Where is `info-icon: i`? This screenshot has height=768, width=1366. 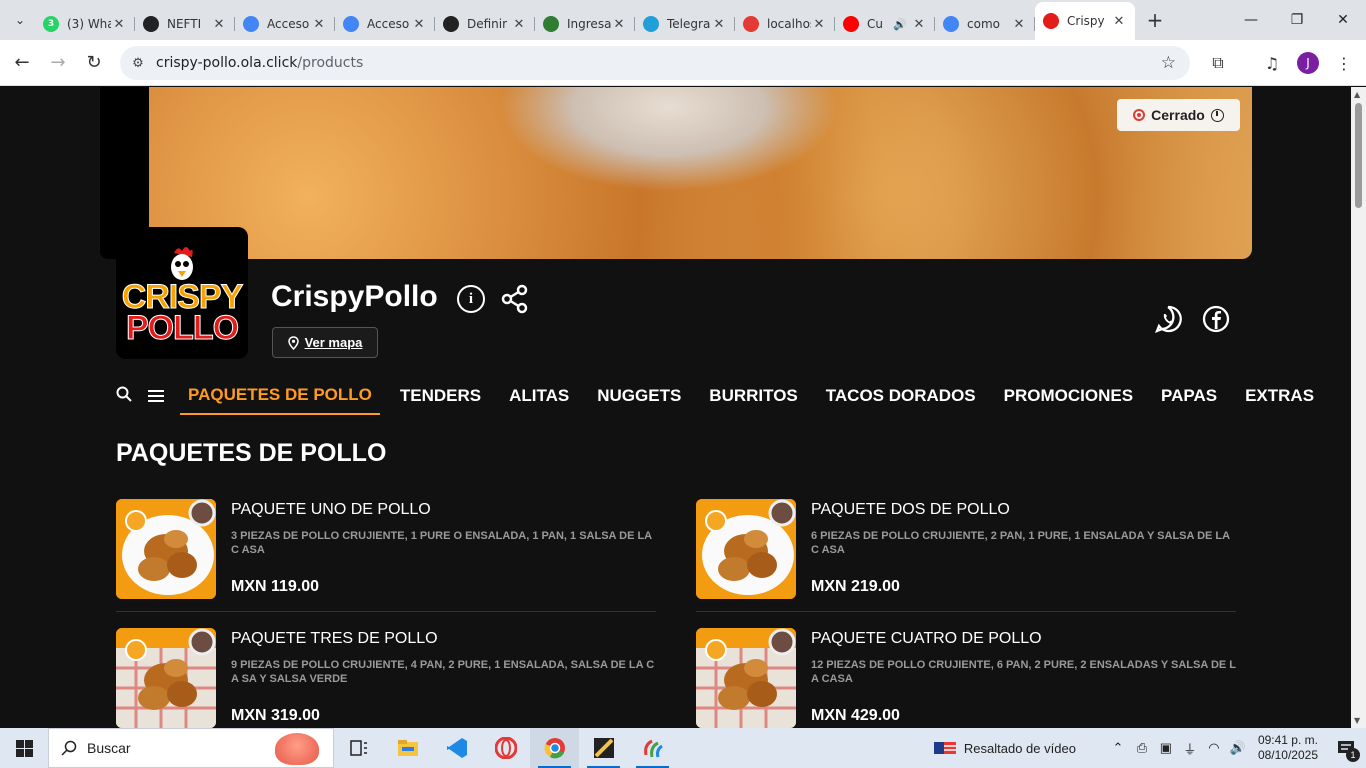 info-icon: i is located at coordinates (471, 299).